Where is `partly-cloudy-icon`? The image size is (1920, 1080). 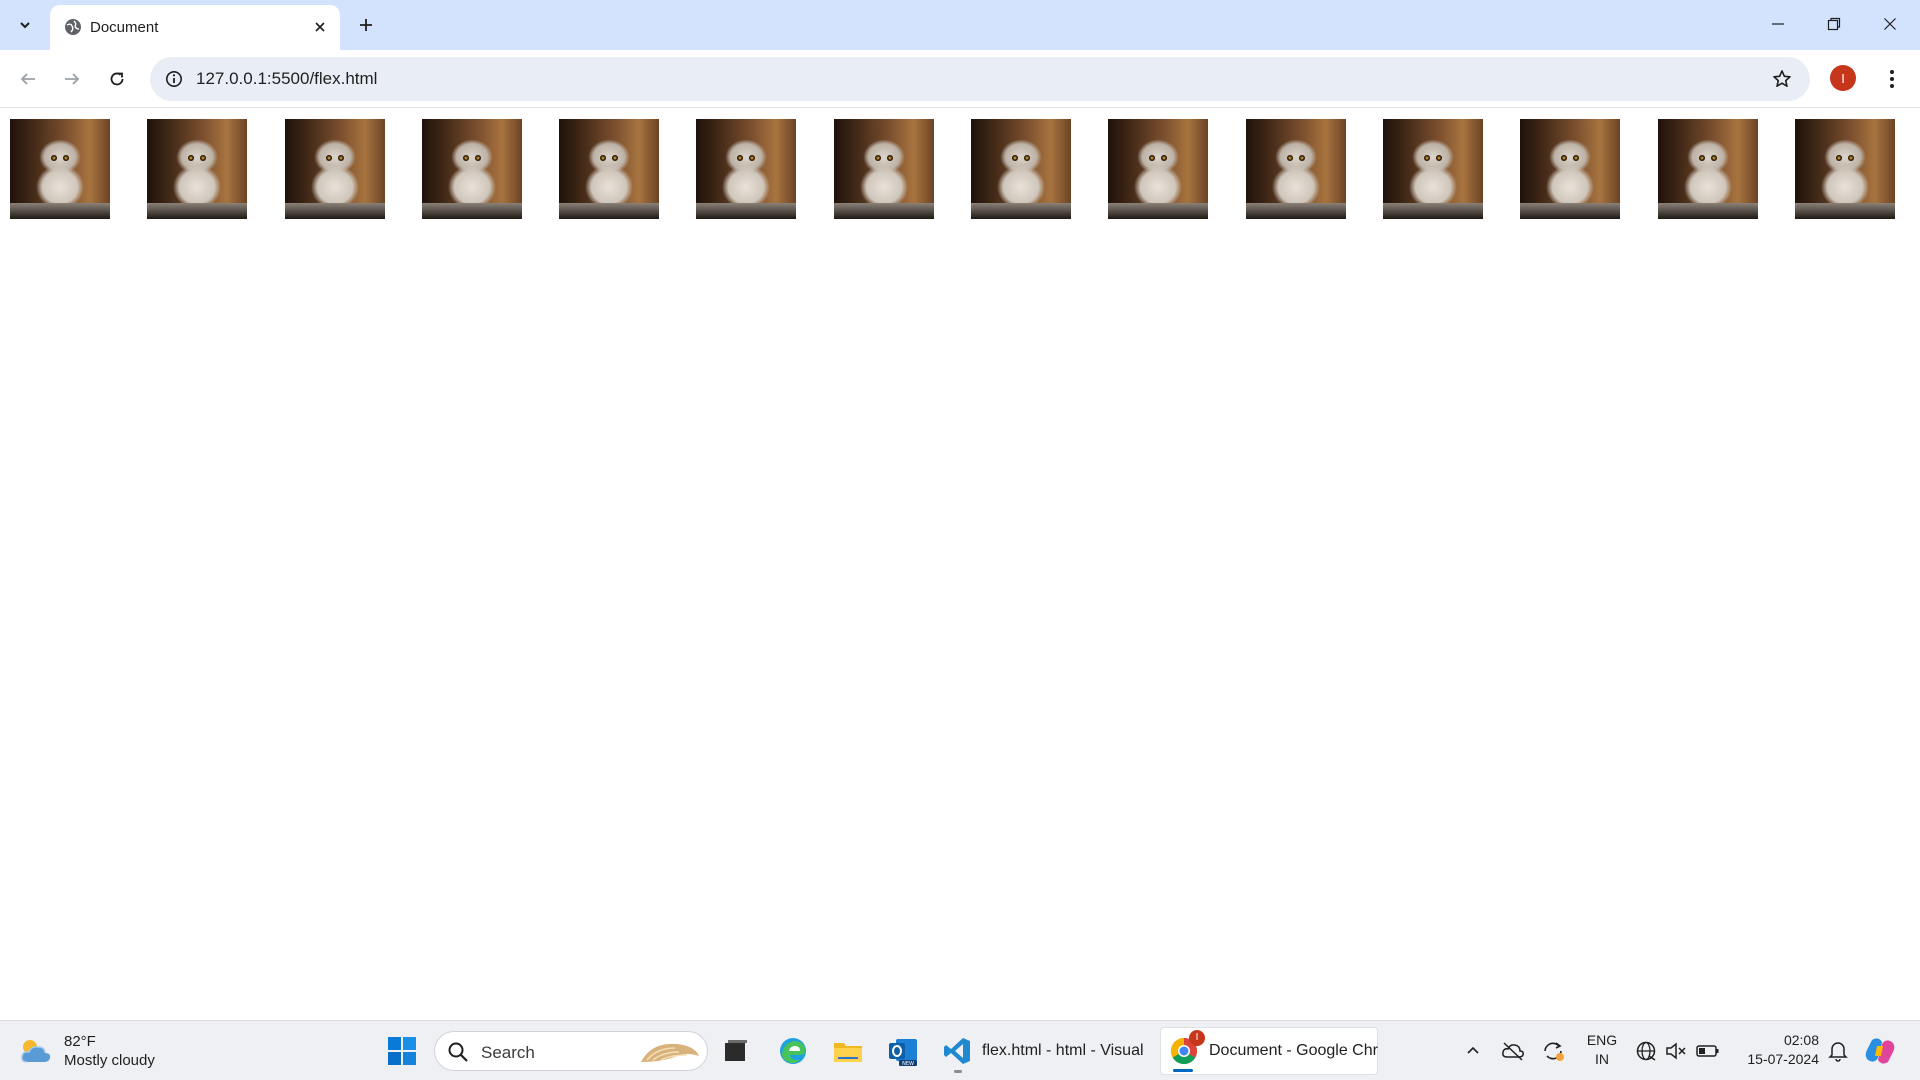 partly-cloudy-icon is located at coordinates (36, 1051).